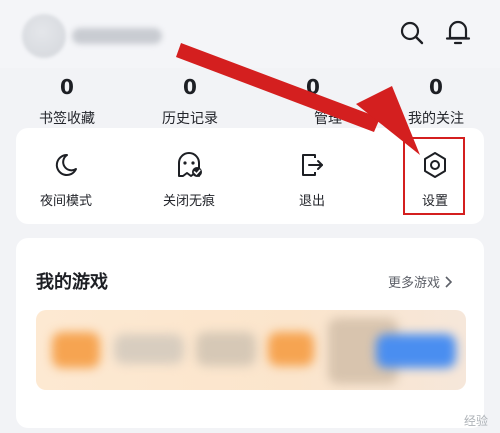 This screenshot has width=500, height=433. I want to click on annotation-arrows, so click(298, 99).